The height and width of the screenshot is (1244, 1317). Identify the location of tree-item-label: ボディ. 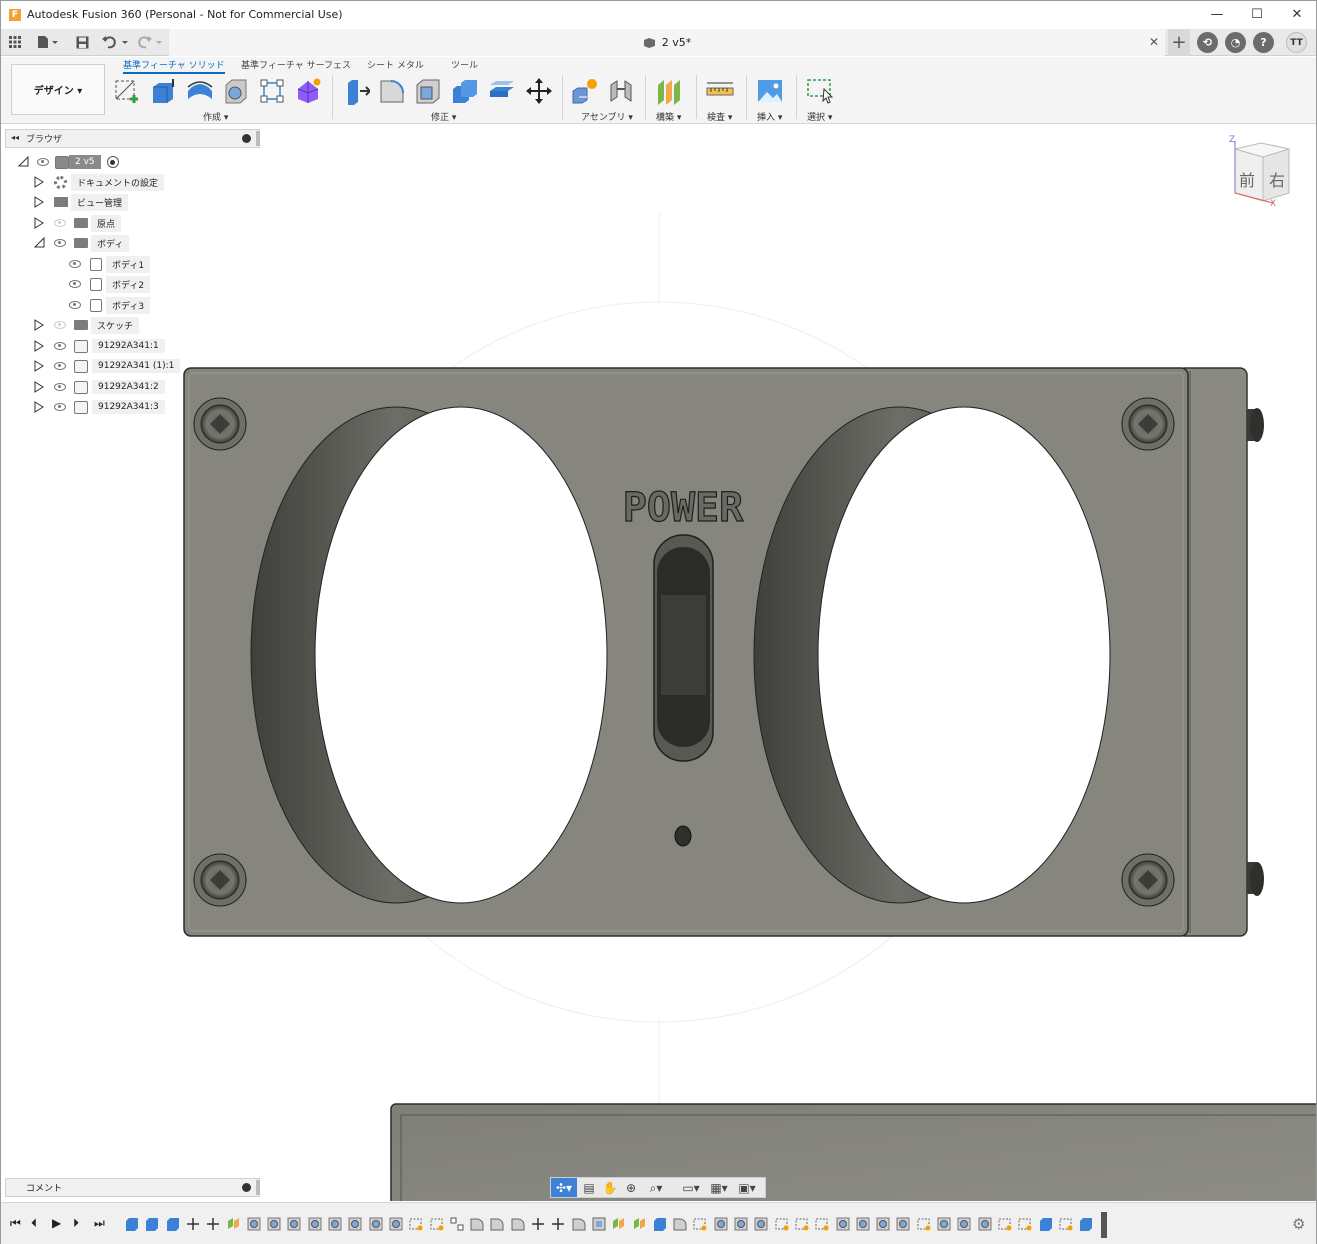
(110, 243).